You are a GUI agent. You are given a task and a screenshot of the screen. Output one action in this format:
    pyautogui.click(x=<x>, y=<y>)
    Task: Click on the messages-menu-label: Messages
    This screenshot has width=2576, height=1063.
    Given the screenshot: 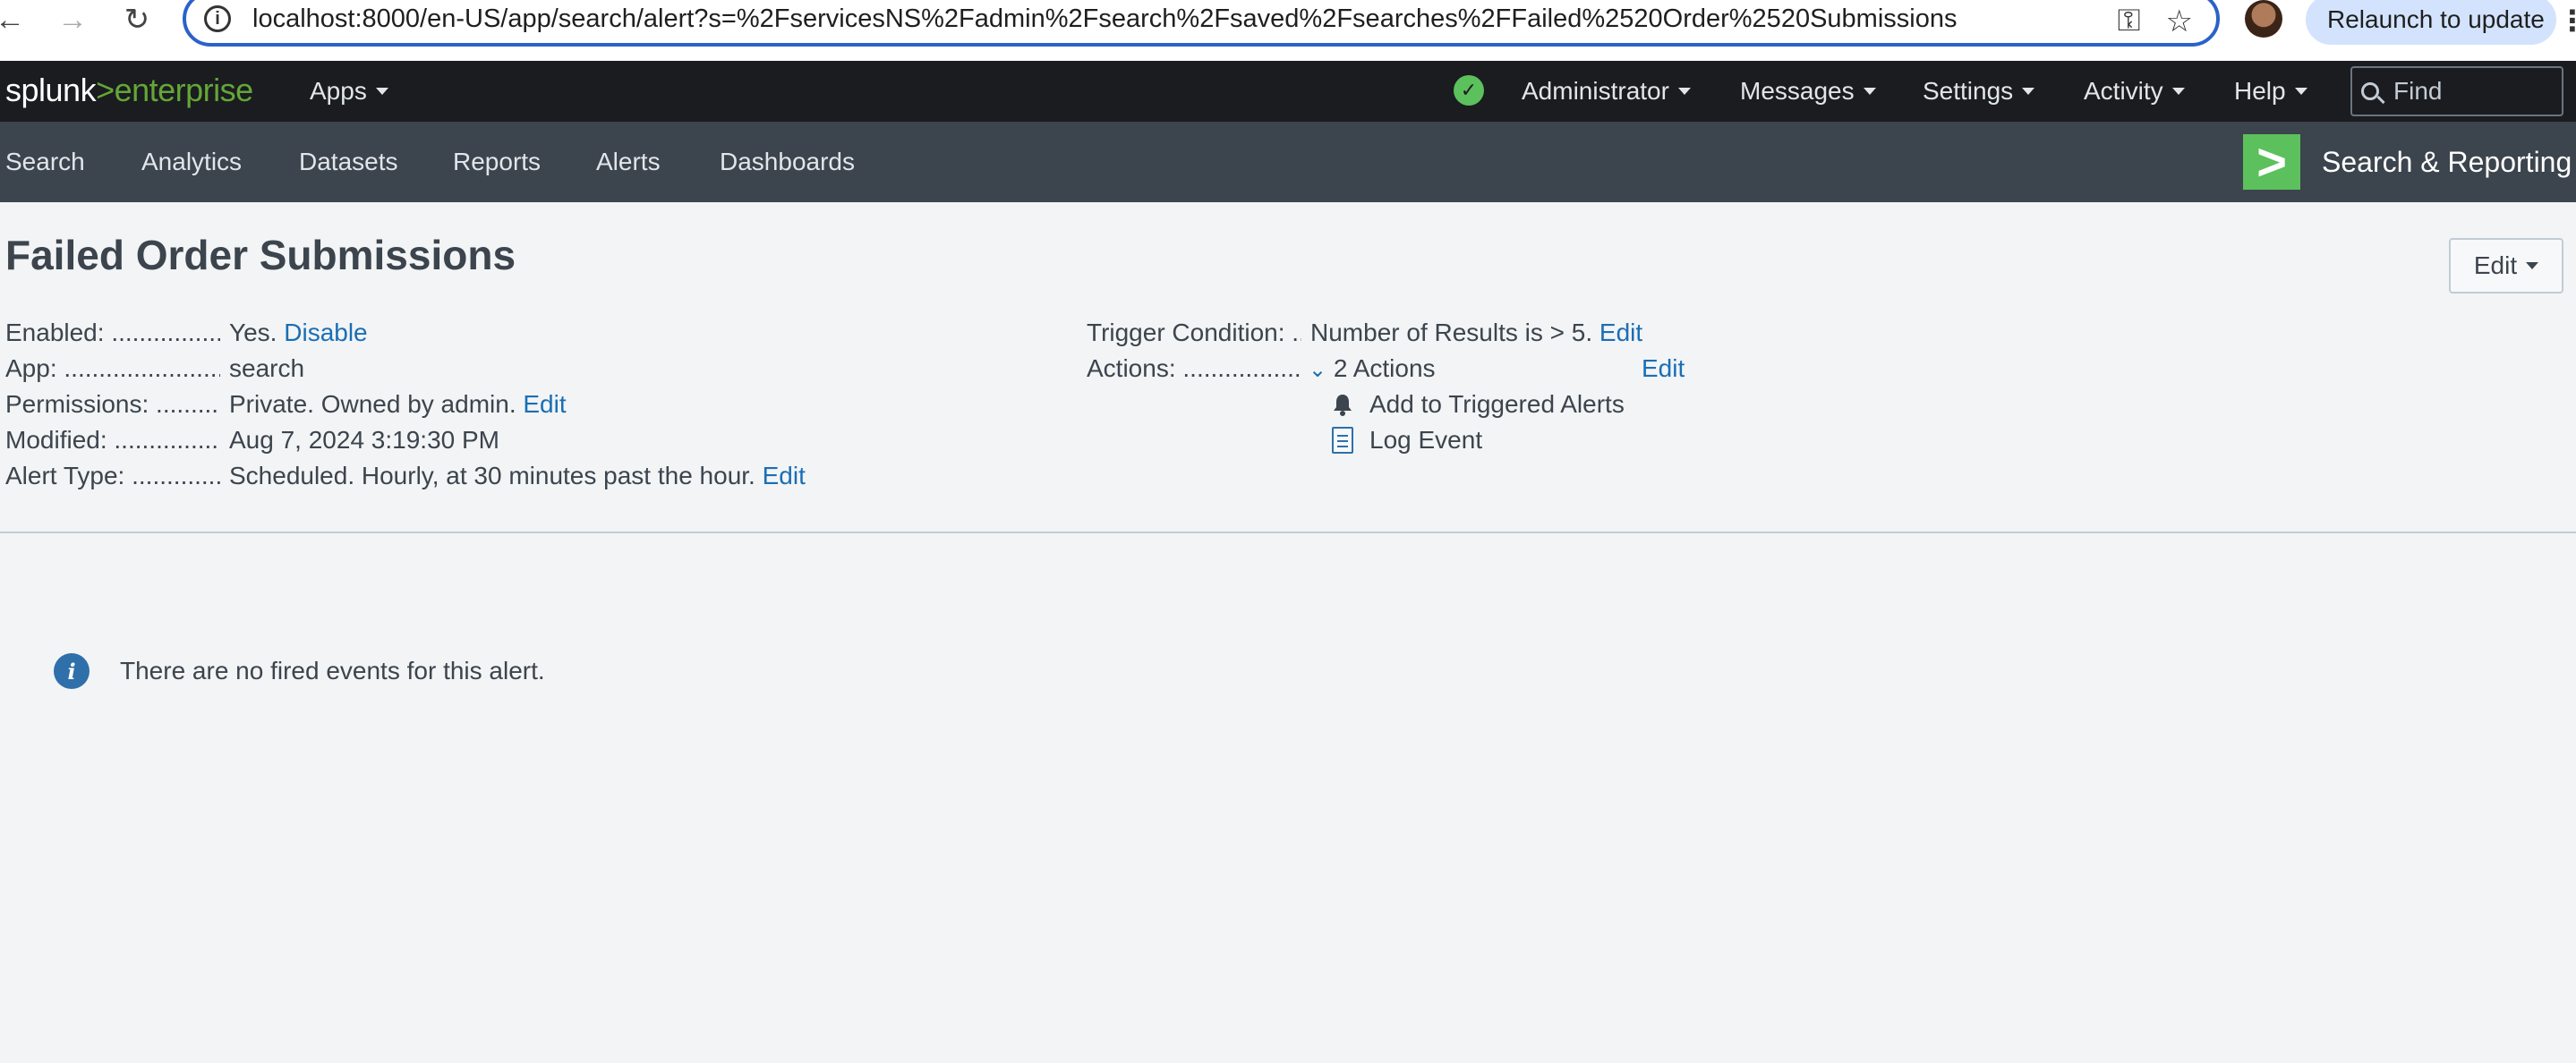 What is the action you would take?
    pyautogui.click(x=1797, y=91)
    